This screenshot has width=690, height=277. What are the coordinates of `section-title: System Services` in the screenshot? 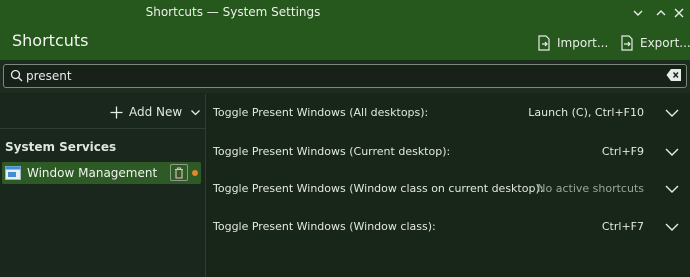 It's located at (61, 147).